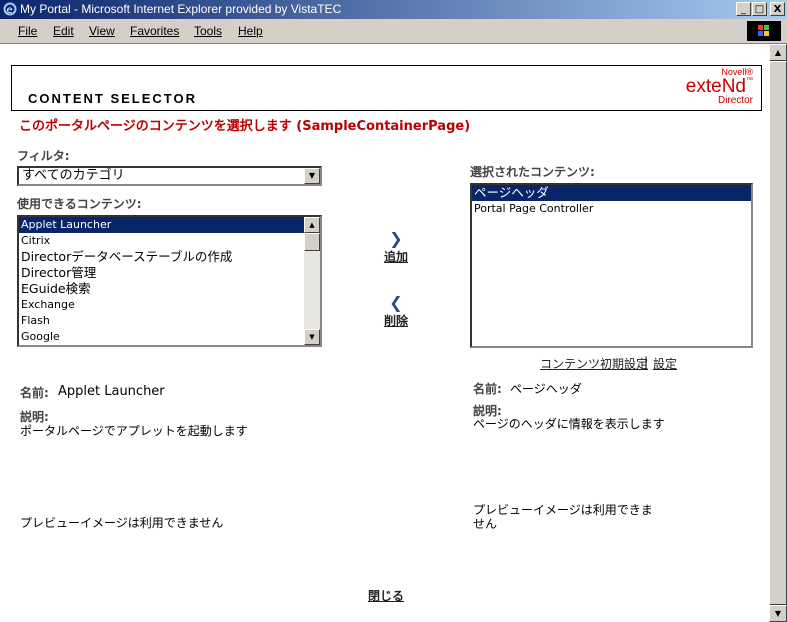 This screenshot has width=787, height=622. Describe the element at coordinates (719, 86) in the screenshot. I see `novell-extend-logo: Novell® exteNd™ Director` at that location.